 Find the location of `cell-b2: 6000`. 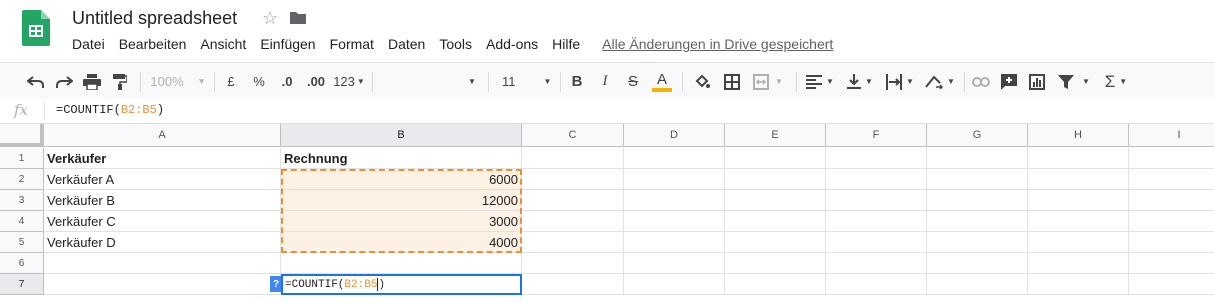

cell-b2: 6000 is located at coordinates (401, 179).